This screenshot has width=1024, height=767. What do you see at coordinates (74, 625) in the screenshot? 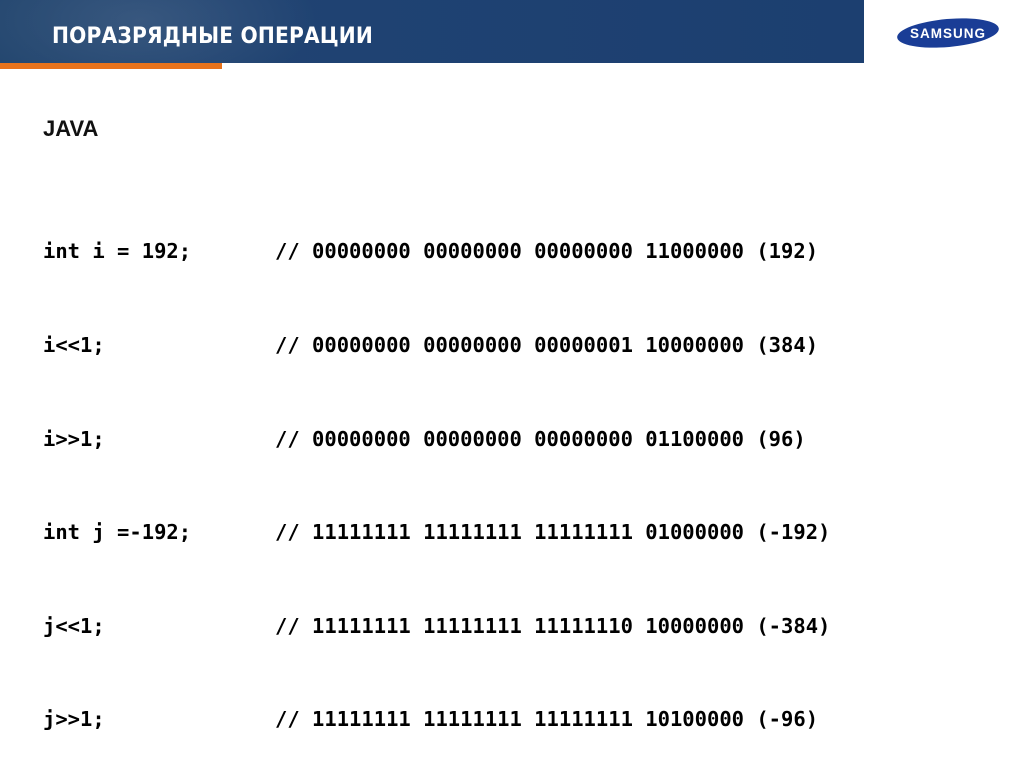
I see `code-statement: j<<1;` at bounding box center [74, 625].